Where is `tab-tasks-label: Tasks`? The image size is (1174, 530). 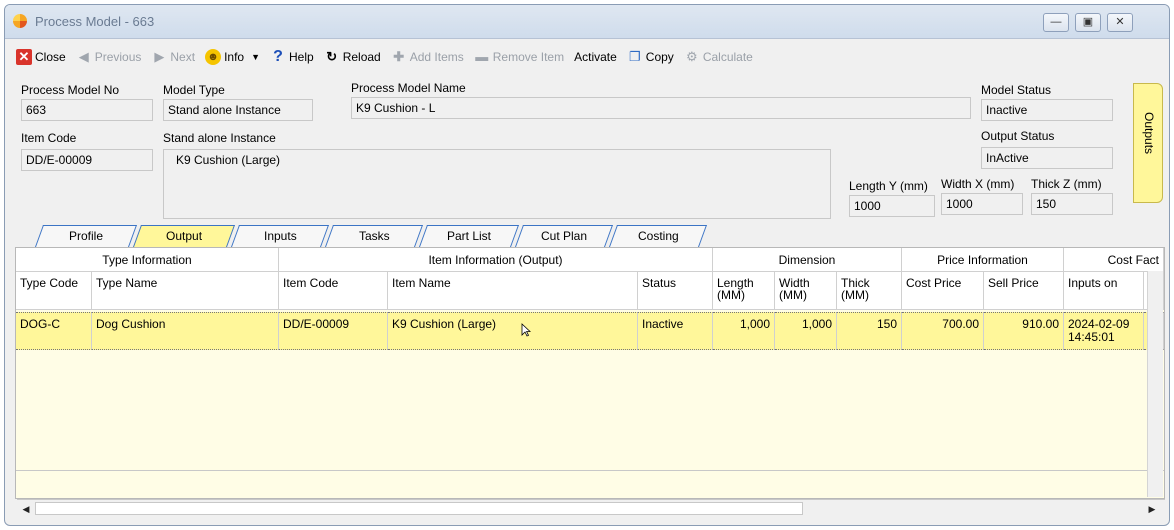
tab-tasks-label: Tasks is located at coordinates (374, 236).